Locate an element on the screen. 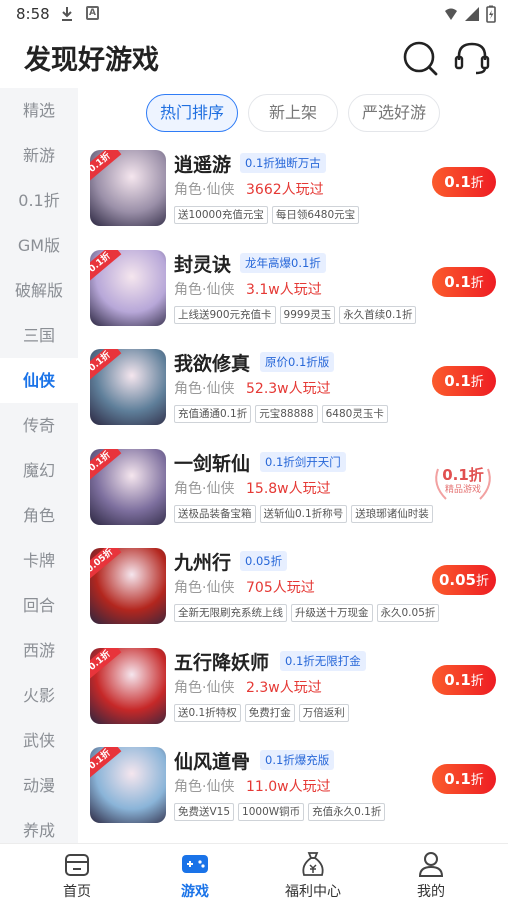 This screenshot has width=508, height=904. game-title: 逍遥游 is located at coordinates (203, 165).